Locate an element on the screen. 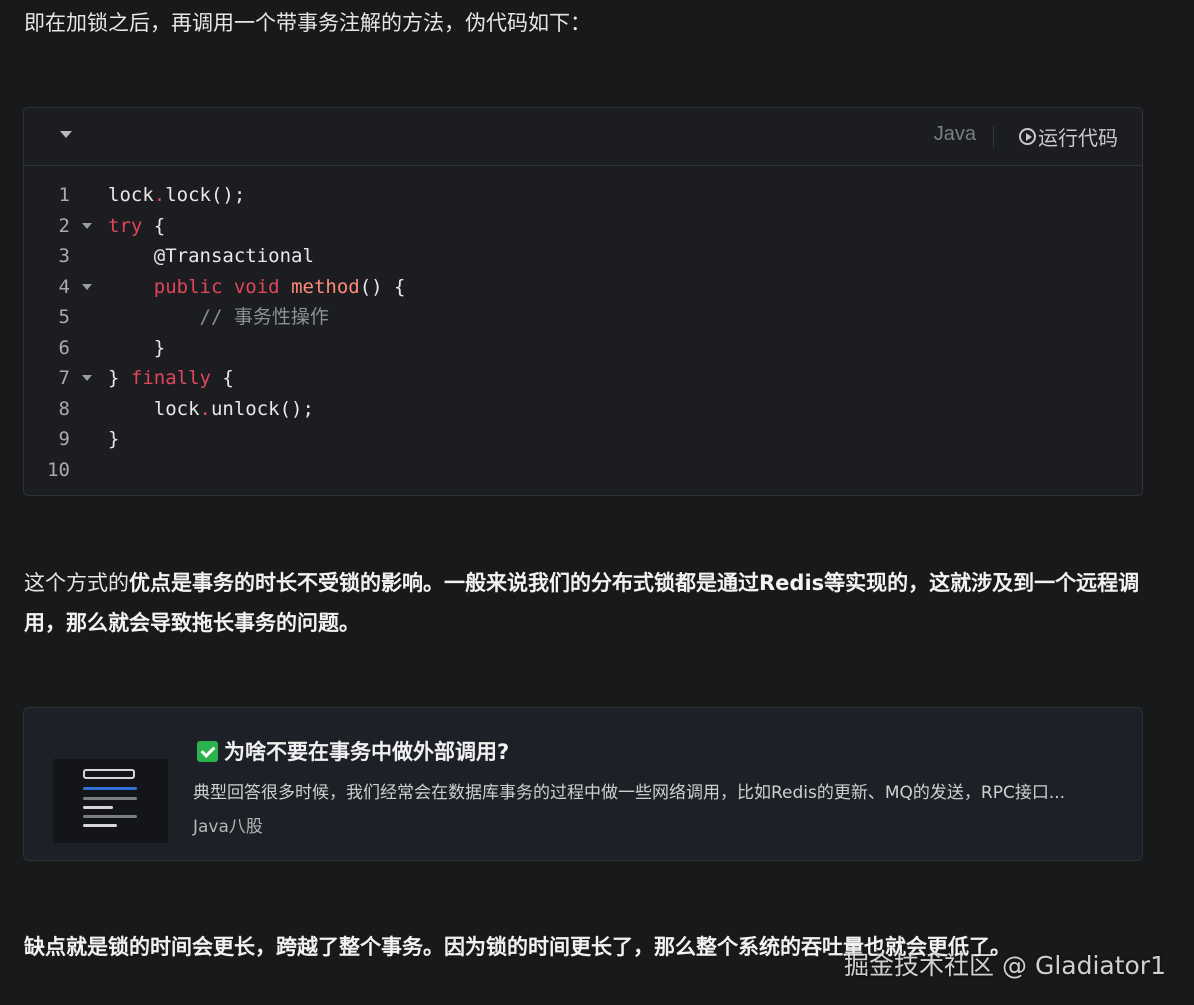  line-number: 2 is located at coordinates (64, 225).